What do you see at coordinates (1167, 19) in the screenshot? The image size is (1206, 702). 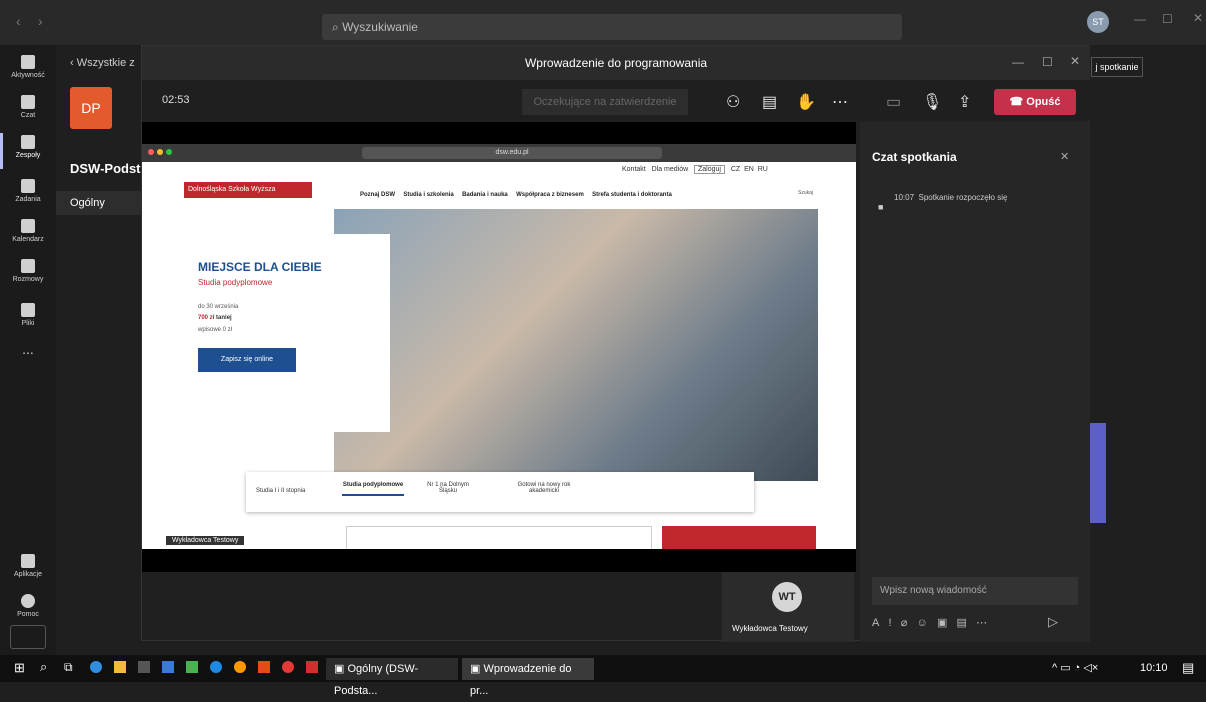 I see `maximize-icon: ☐` at bounding box center [1167, 19].